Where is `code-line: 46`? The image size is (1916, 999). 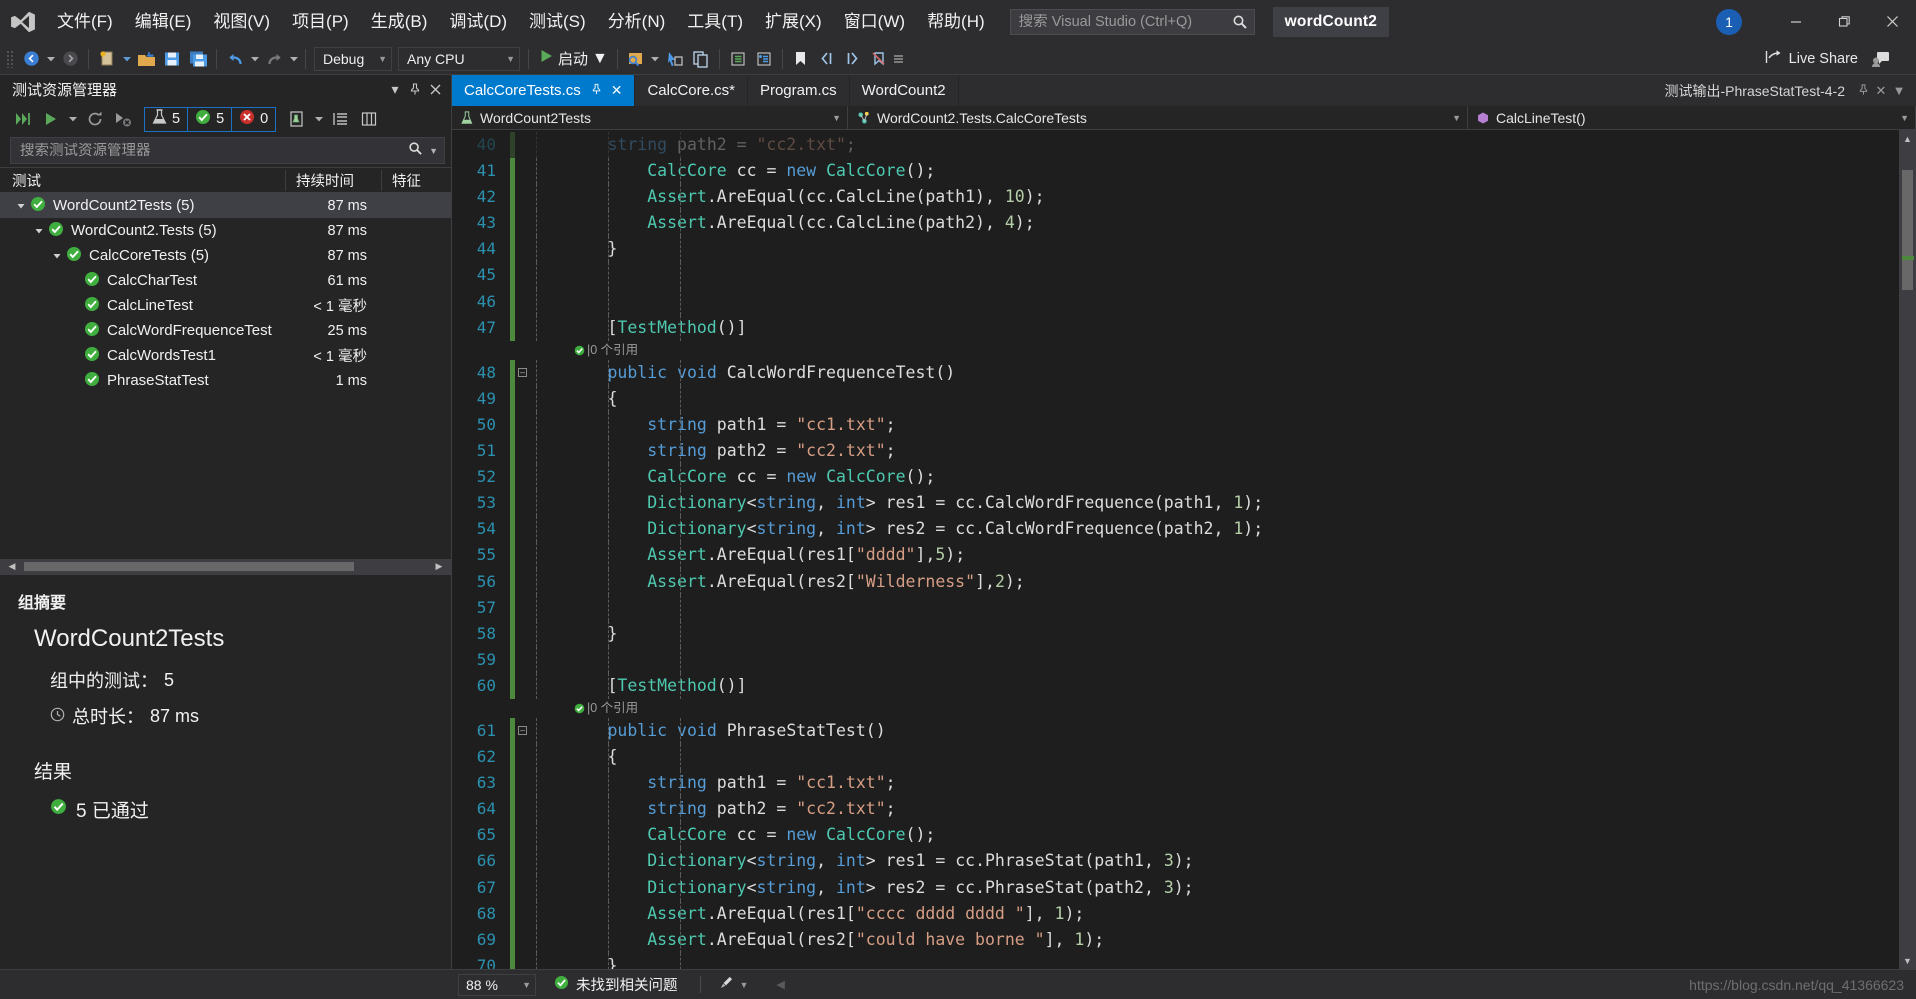 code-line: 46 is located at coordinates (1175, 301).